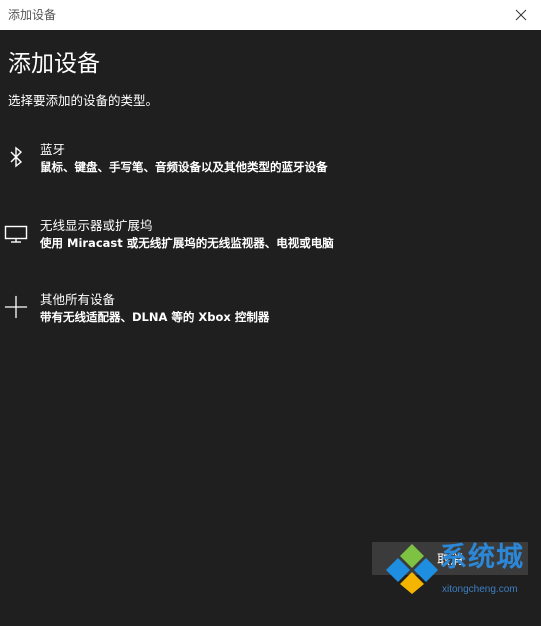 Image resolution: width=541 pixels, height=626 pixels. I want to click on close-button, so click(521, 15).